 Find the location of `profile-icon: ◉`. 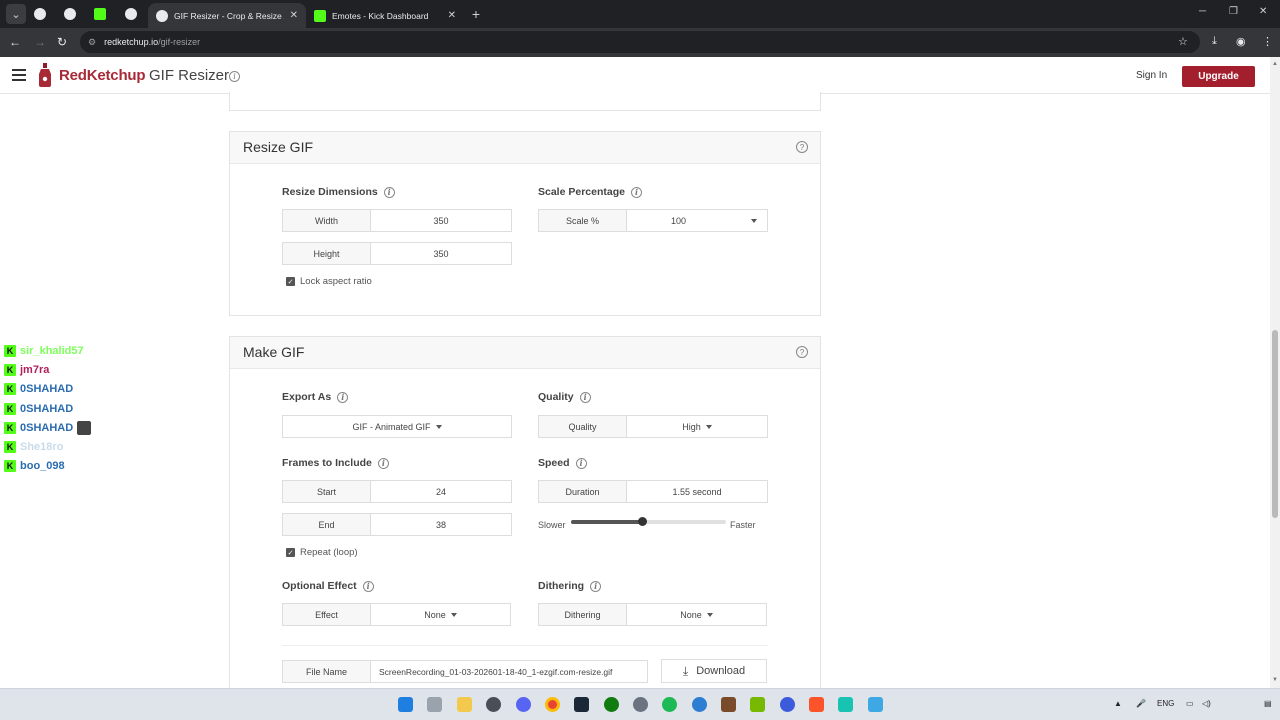

profile-icon: ◉ is located at coordinates (1241, 41).